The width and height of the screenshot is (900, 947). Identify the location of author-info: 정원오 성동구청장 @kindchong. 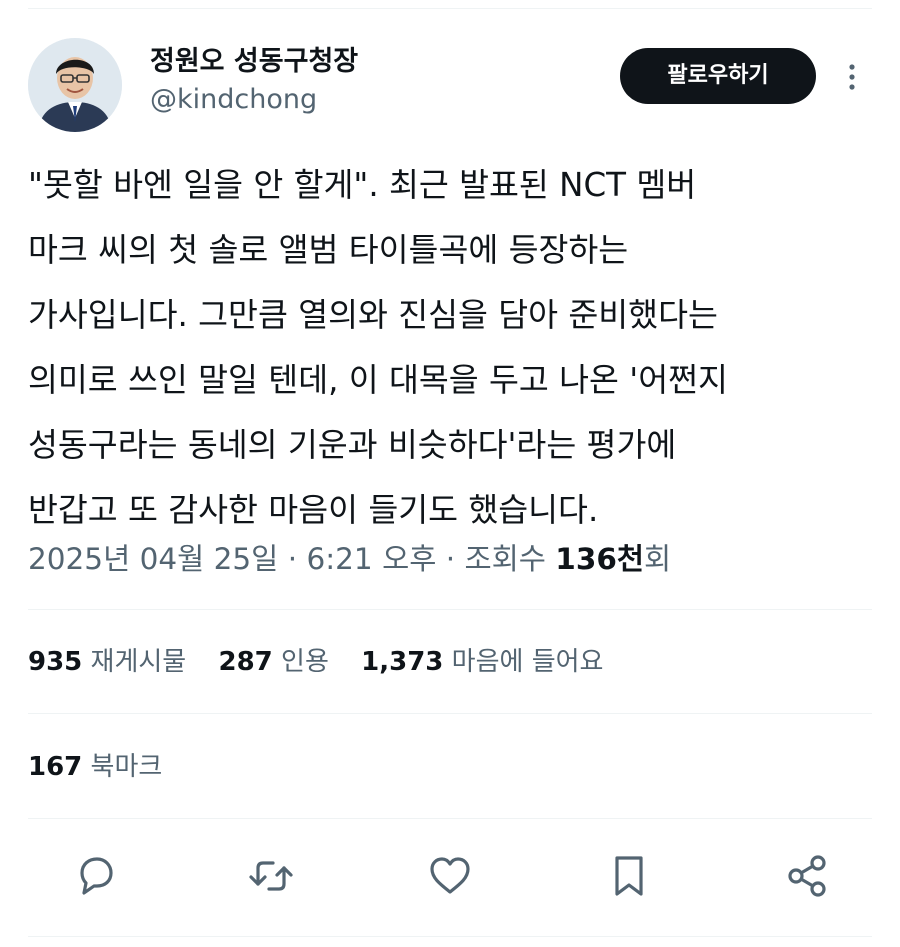
(254, 82).